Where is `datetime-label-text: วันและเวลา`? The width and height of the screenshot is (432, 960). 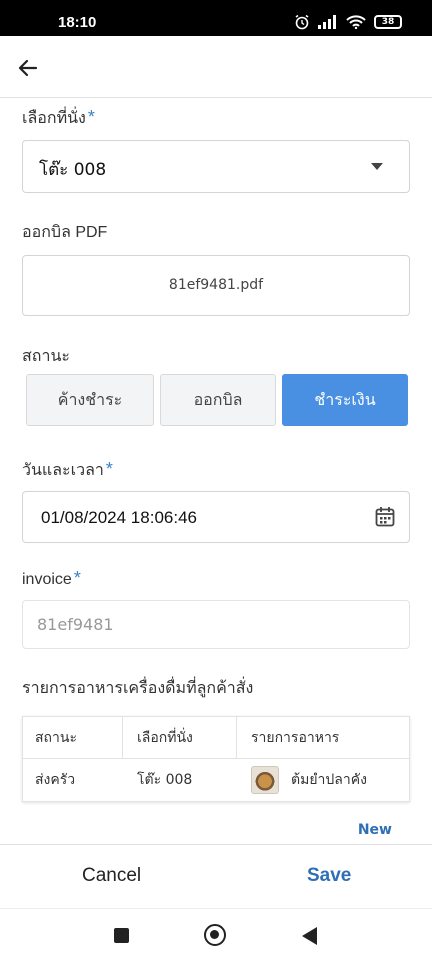 datetime-label-text: วันและเวลา is located at coordinates (63, 470).